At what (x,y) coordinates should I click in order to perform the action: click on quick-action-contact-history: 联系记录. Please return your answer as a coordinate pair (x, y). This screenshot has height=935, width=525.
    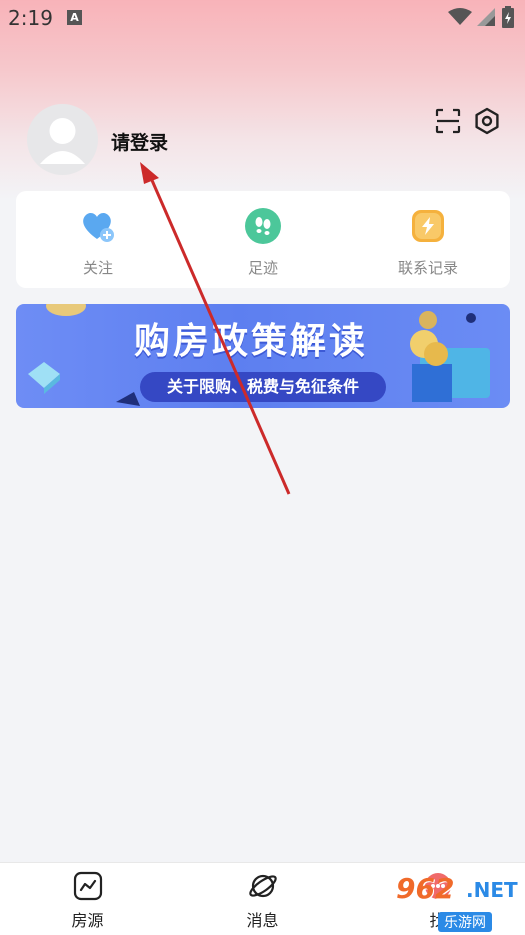
    Looking at the image, I should click on (428, 239).